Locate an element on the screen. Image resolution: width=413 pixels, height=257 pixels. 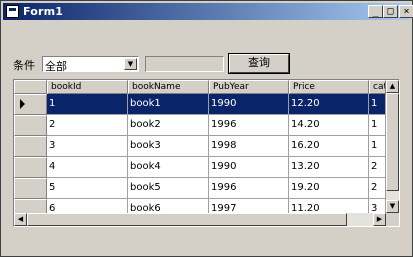
chevron-down-icon: ▼ is located at coordinates (130, 64).